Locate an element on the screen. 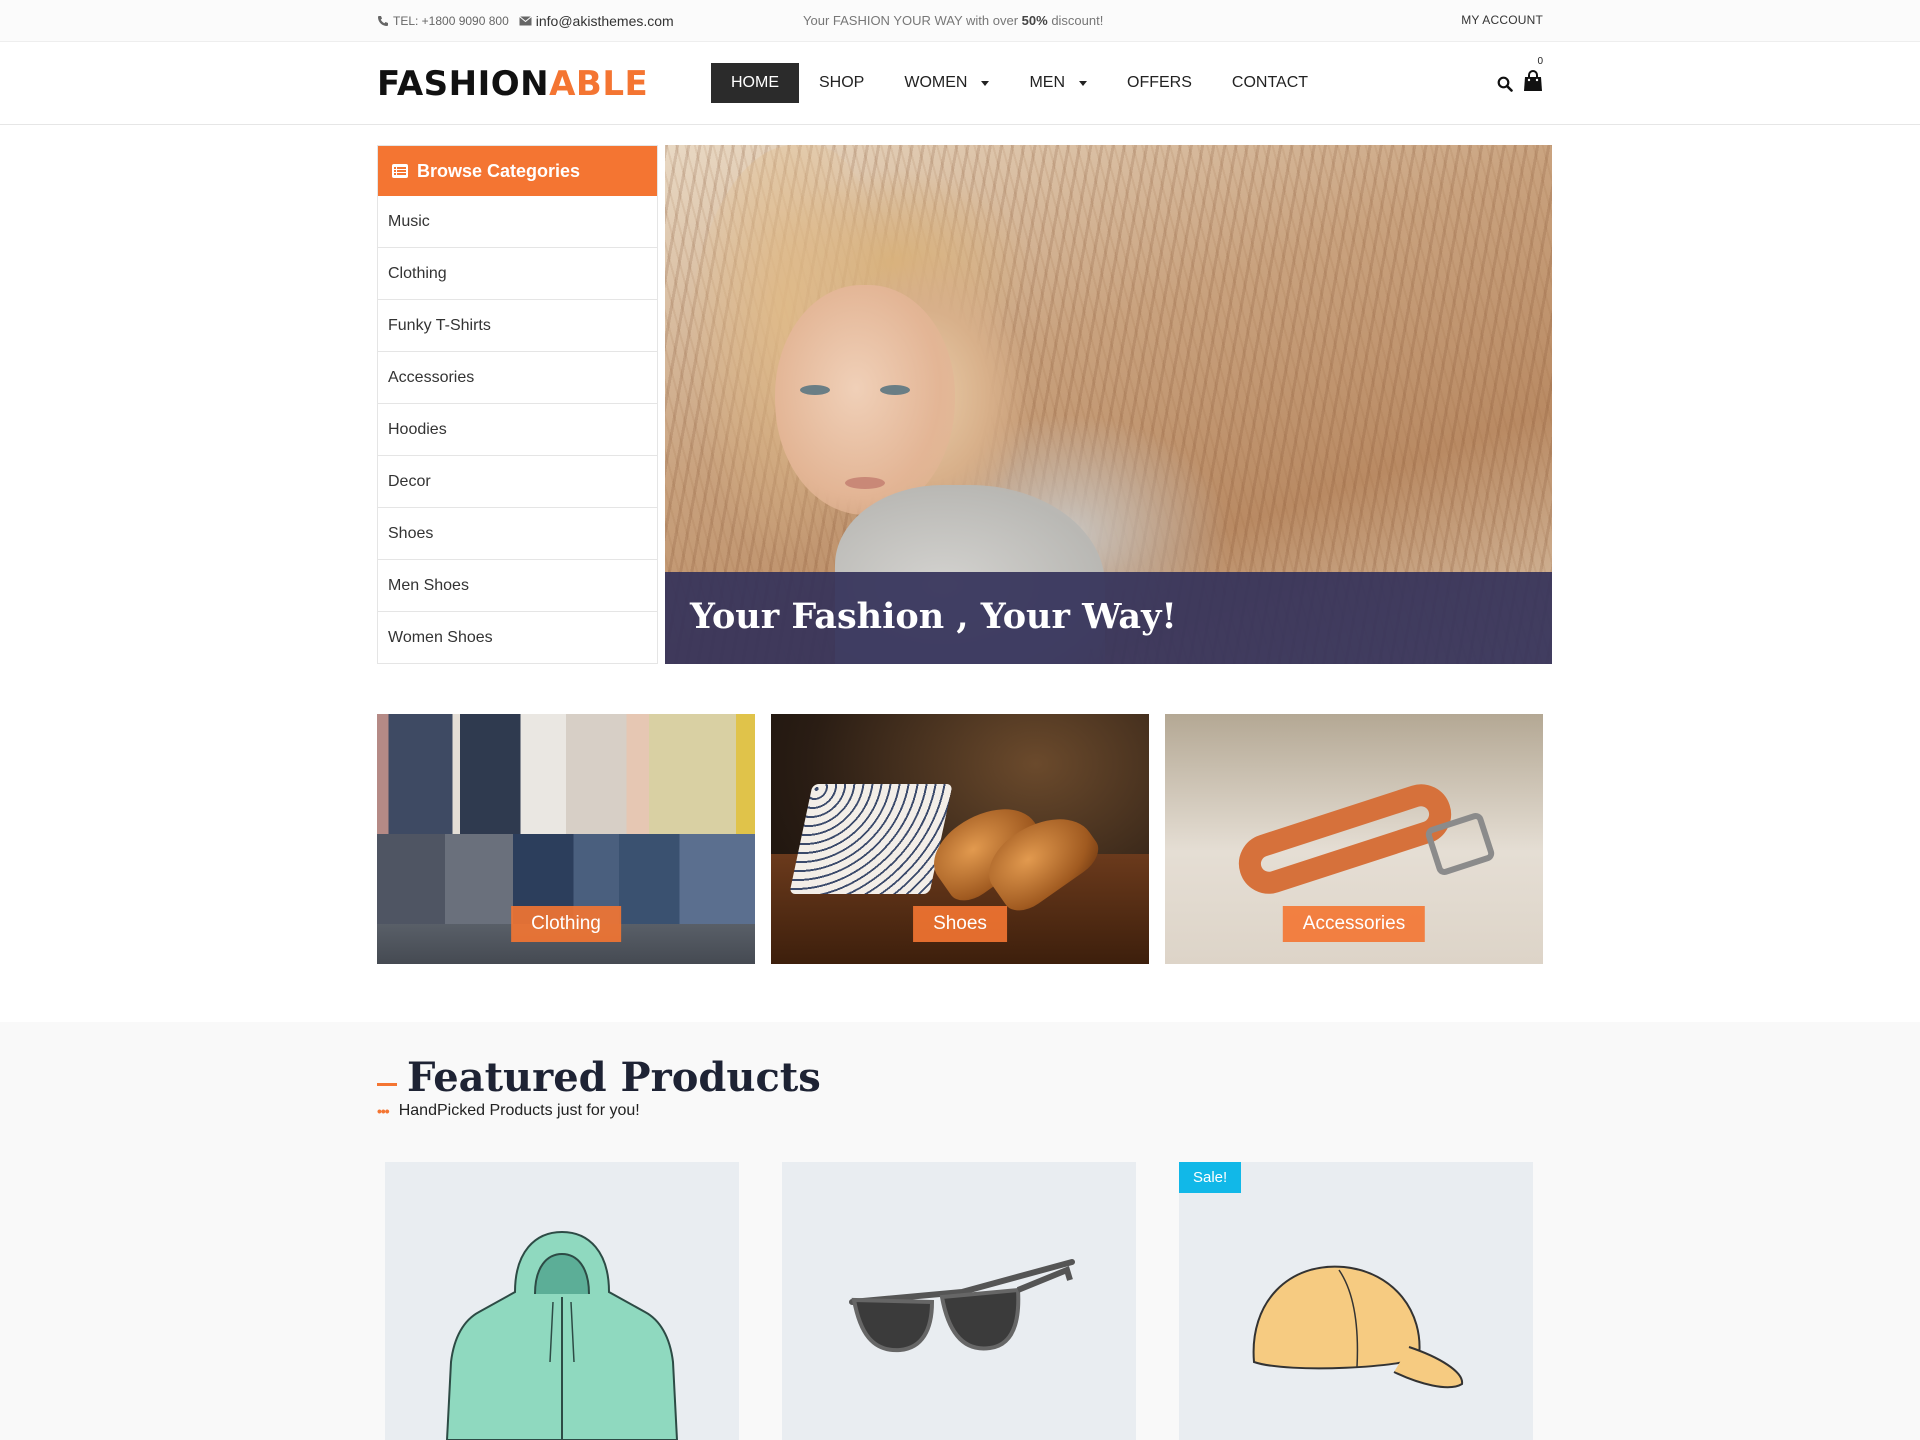  category-item-clothing: Clothing is located at coordinates (517, 274).